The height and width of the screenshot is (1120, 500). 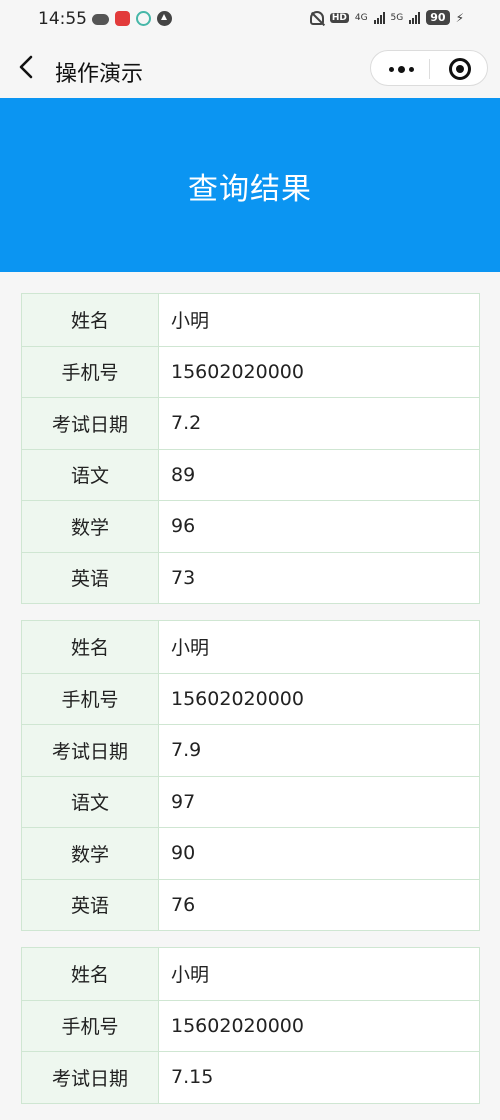 What do you see at coordinates (250, 68) in the screenshot?
I see `nav-bar: 操作演示` at bounding box center [250, 68].